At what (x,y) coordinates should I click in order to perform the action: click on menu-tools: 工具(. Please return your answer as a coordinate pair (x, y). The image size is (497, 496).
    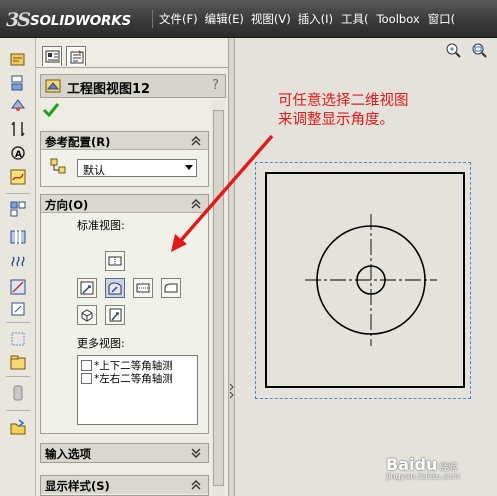
    Looking at the image, I should click on (355, 19).